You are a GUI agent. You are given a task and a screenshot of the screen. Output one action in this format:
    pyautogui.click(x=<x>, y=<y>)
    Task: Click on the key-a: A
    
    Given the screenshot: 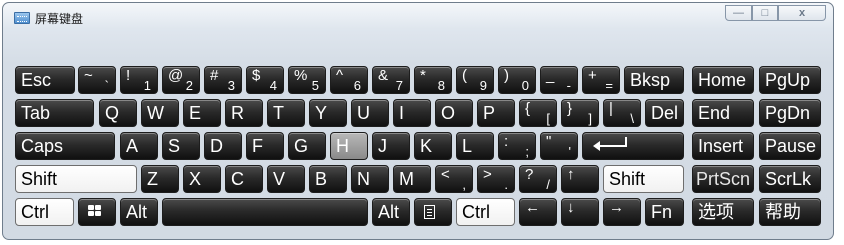 What is the action you would take?
    pyautogui.click(x=139, y=146)
    